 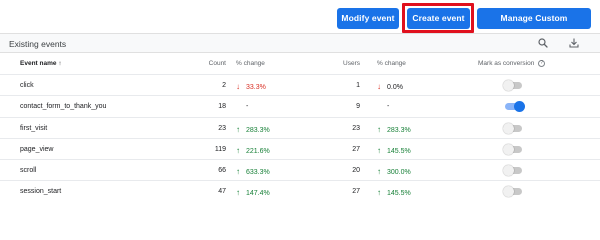 What do you see at coordinates (300, 84) in the screenshot?
I see `table-row: click 2 ↓ 33.3% 1 ↓ 0.0%` at bounding box center [300, 84].